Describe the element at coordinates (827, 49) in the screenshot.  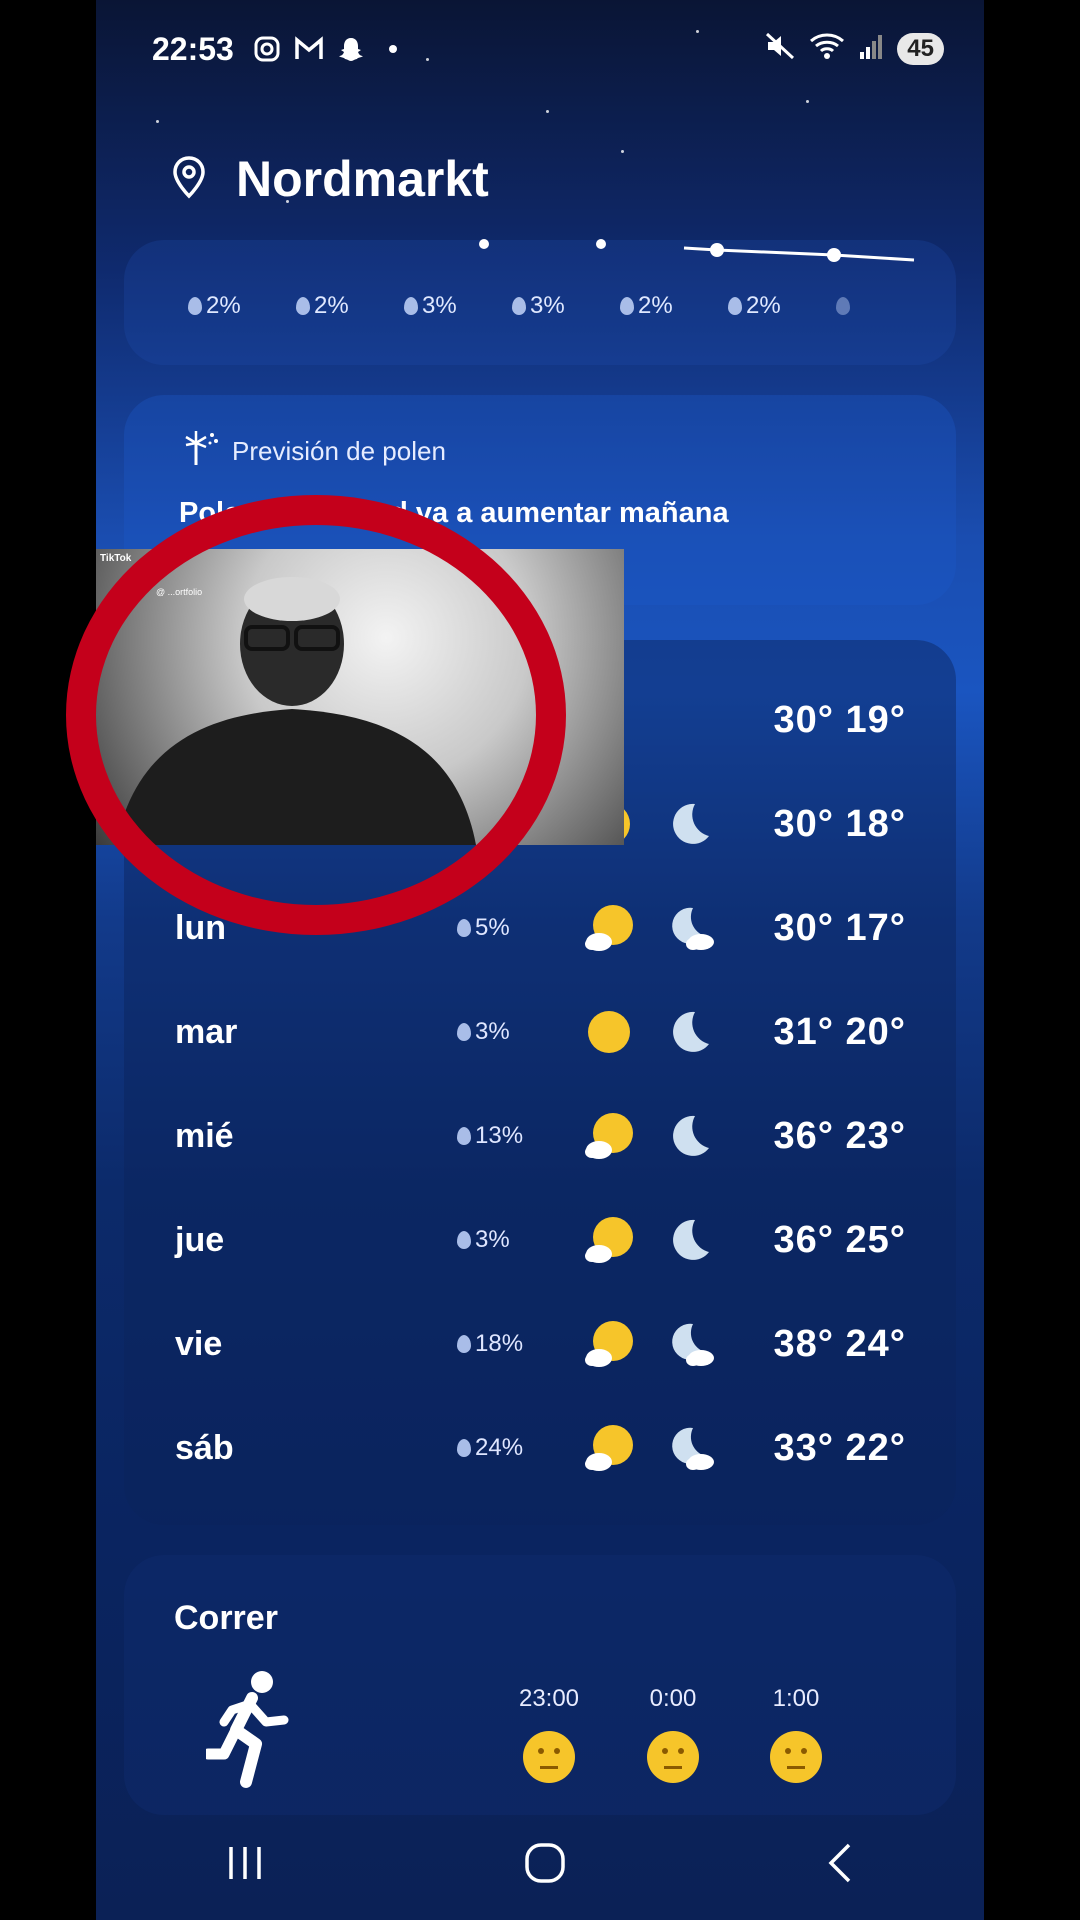
I see `wifi-icon` at that location.